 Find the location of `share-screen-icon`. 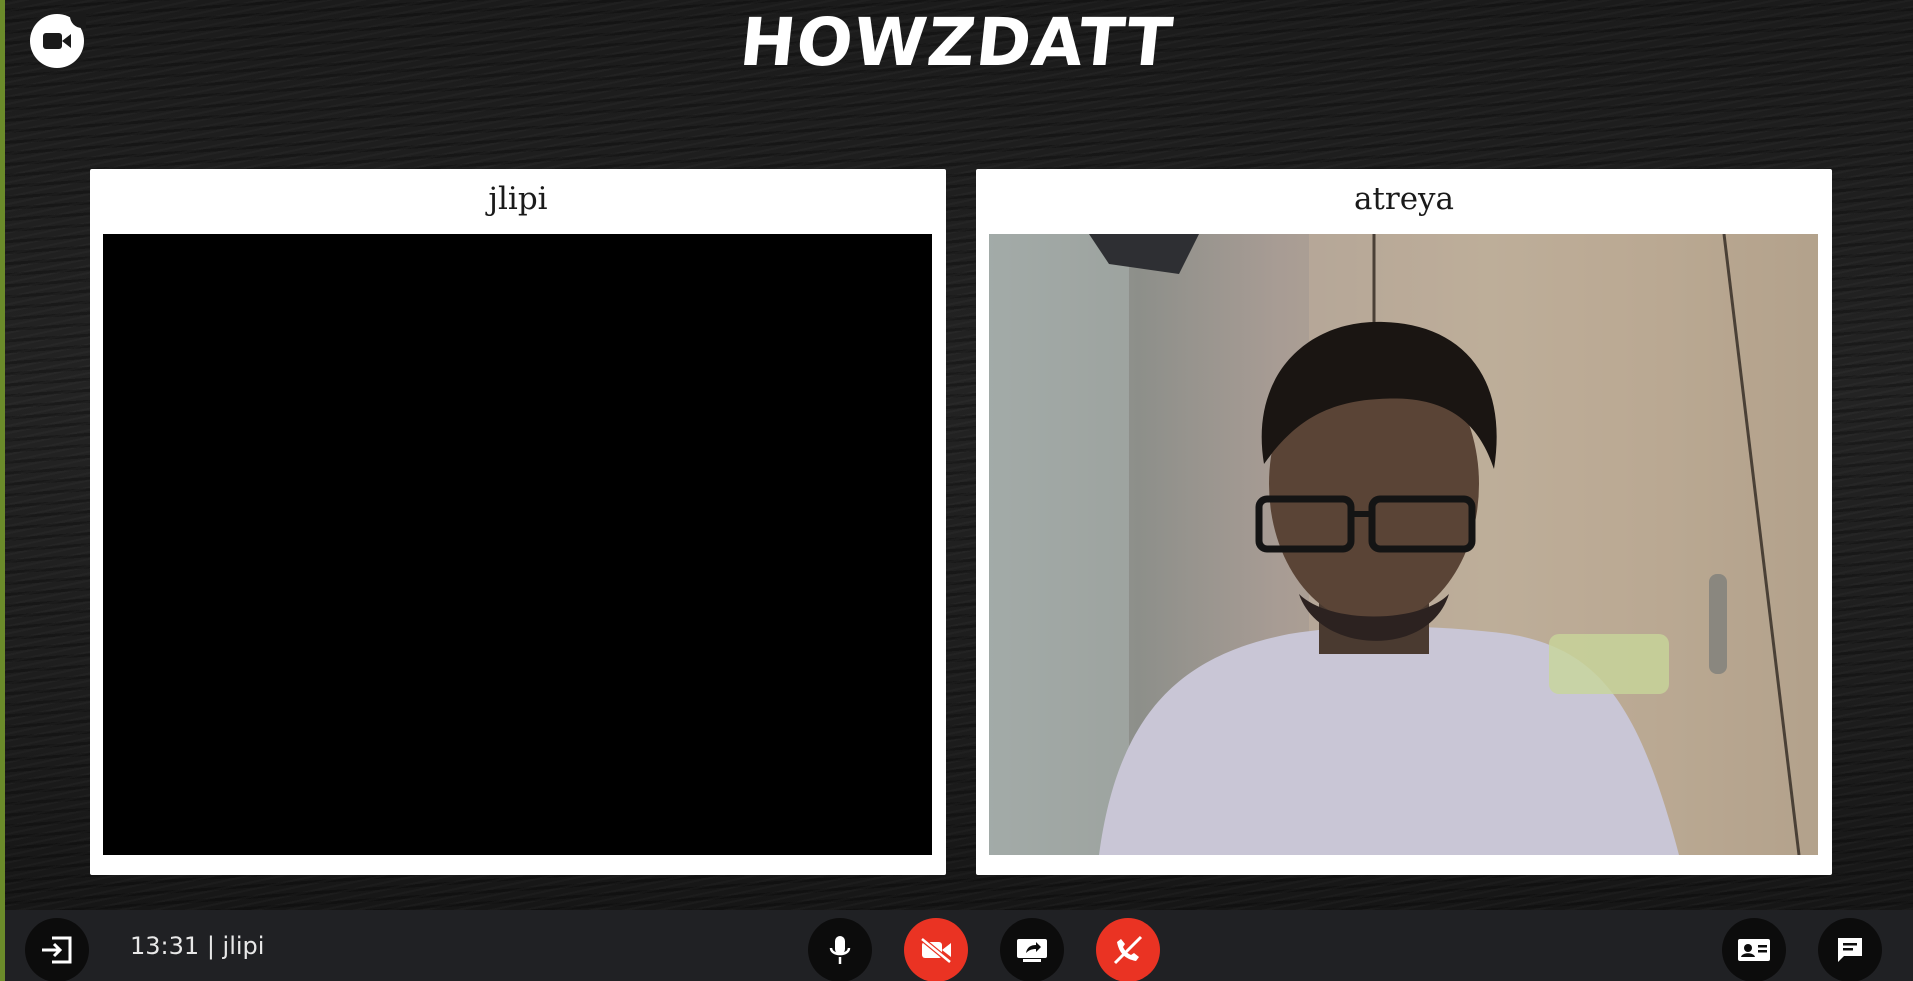

share-screen-icon is located at coordinates (1032, 950).